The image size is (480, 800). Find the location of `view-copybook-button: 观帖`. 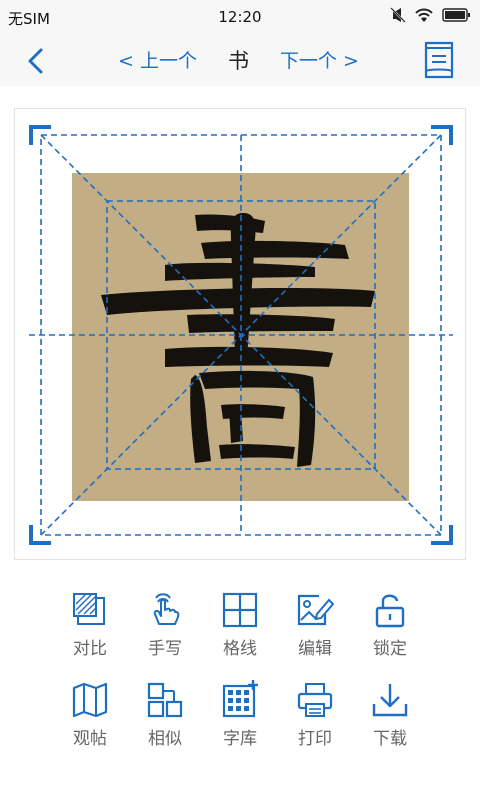

view-copybook-button: 观帖 is located at coordinates (90, 714).